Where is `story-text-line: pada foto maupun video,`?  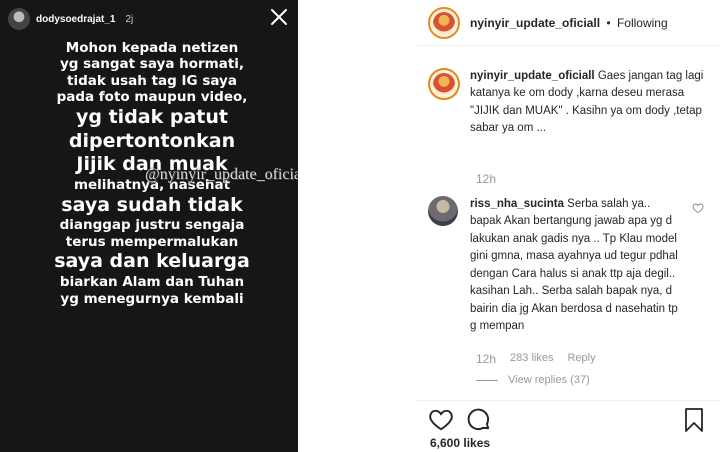 story-text-line: pada foto maupun video, is located at coordinates (152, 97).